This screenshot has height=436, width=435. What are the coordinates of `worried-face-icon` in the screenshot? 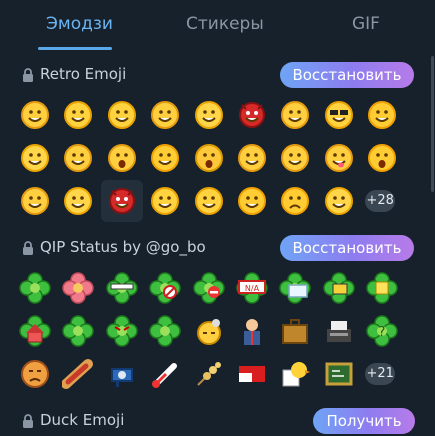 It's located at (295, 201).